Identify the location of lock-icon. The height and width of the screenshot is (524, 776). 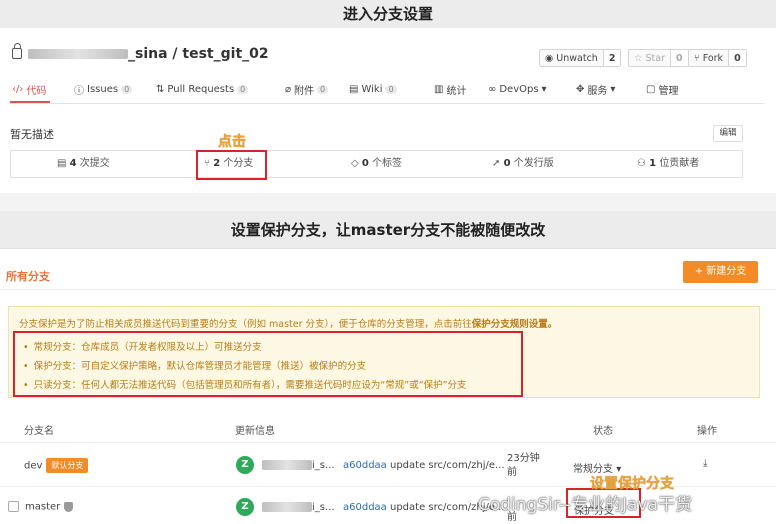
(17, 51).